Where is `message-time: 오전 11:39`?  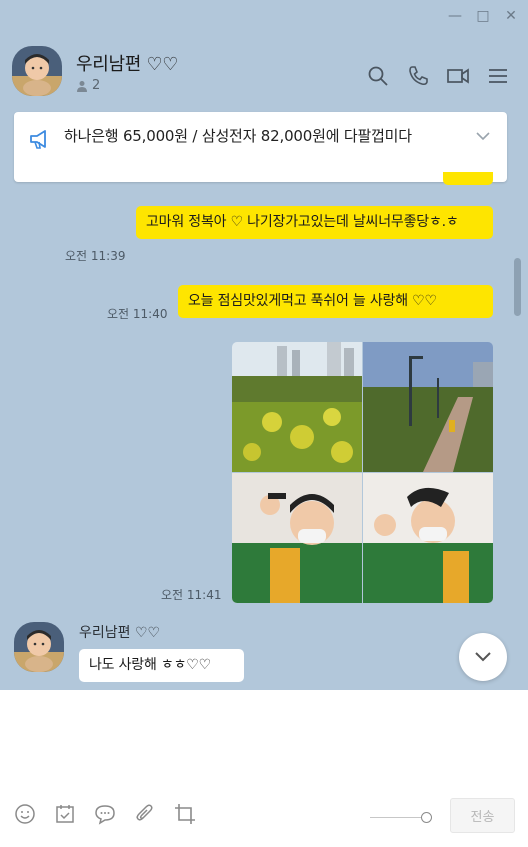
message-time: 오전 11:39 is located at coordinates (95, 256).